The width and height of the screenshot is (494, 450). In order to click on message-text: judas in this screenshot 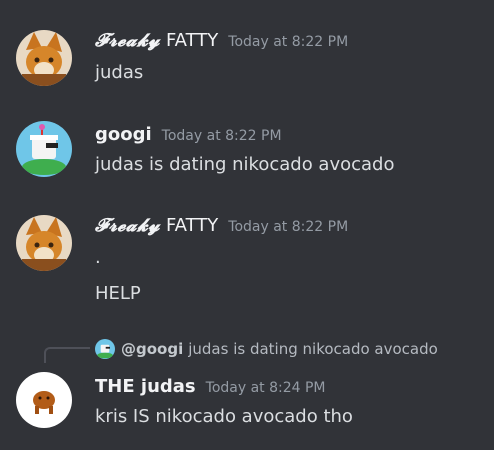, I will do `click(119, 72)`.